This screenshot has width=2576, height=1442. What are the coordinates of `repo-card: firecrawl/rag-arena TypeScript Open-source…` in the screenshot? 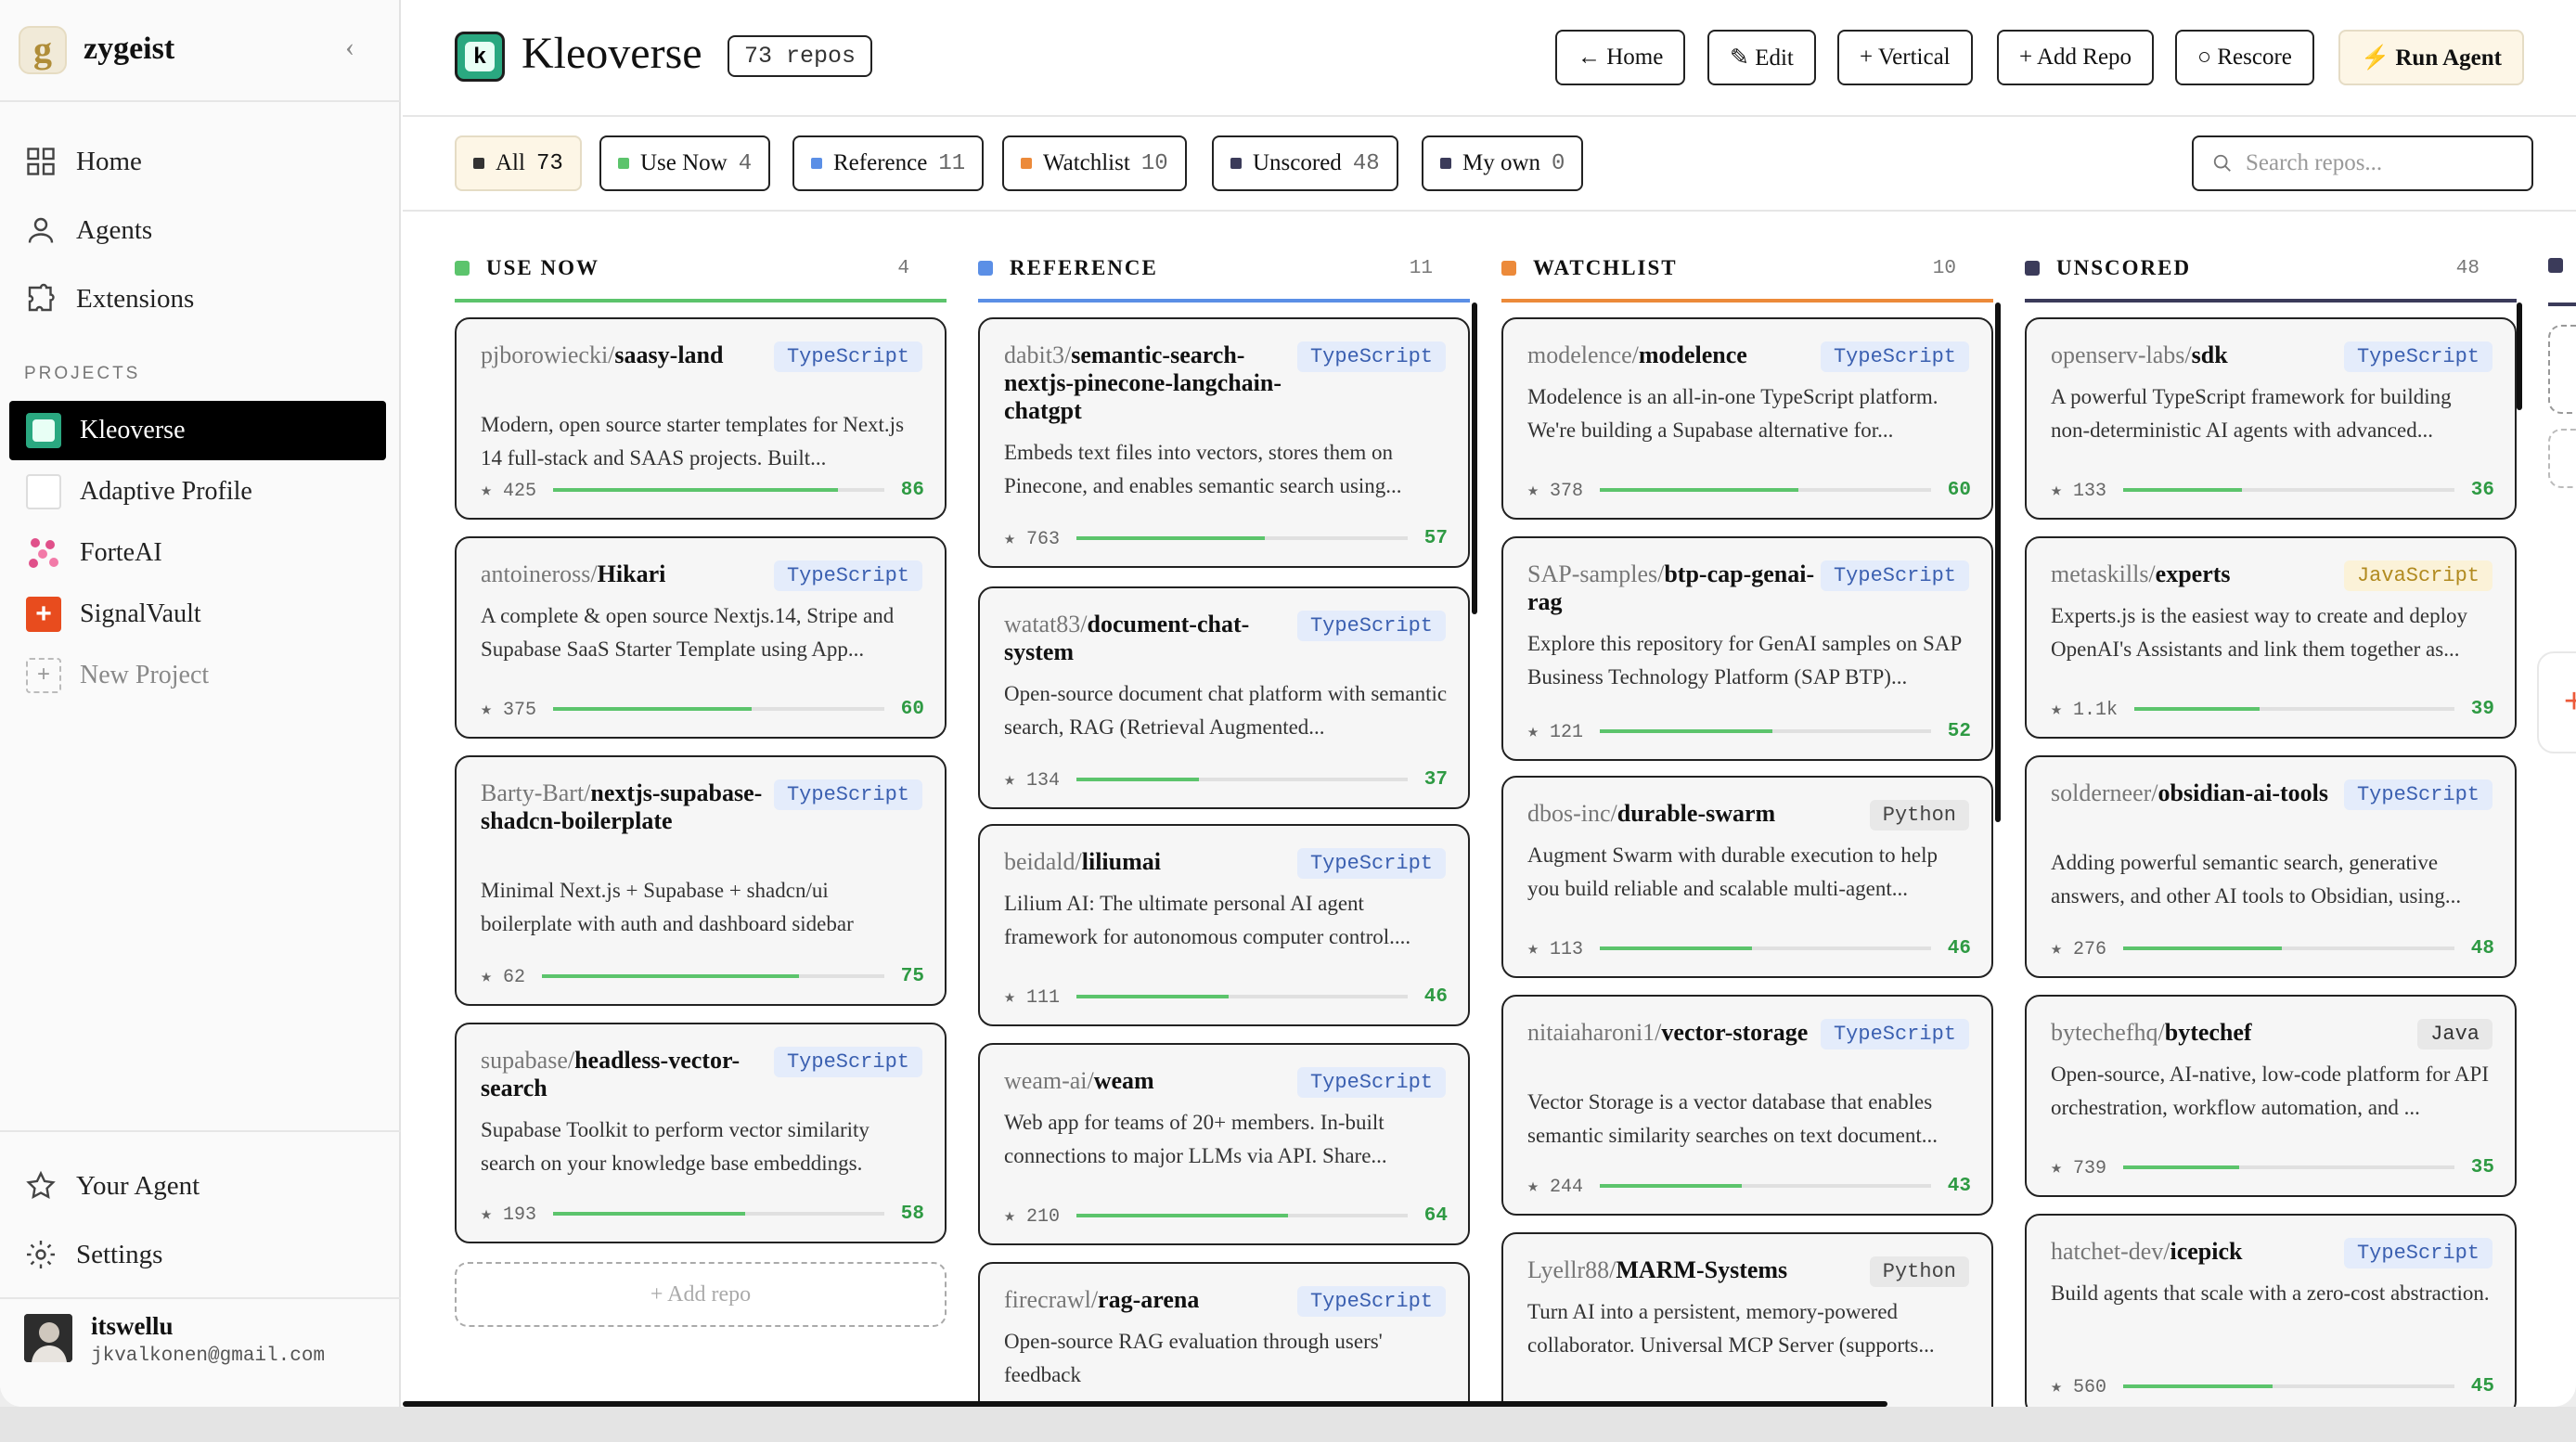 It's located at (1224, 1334).